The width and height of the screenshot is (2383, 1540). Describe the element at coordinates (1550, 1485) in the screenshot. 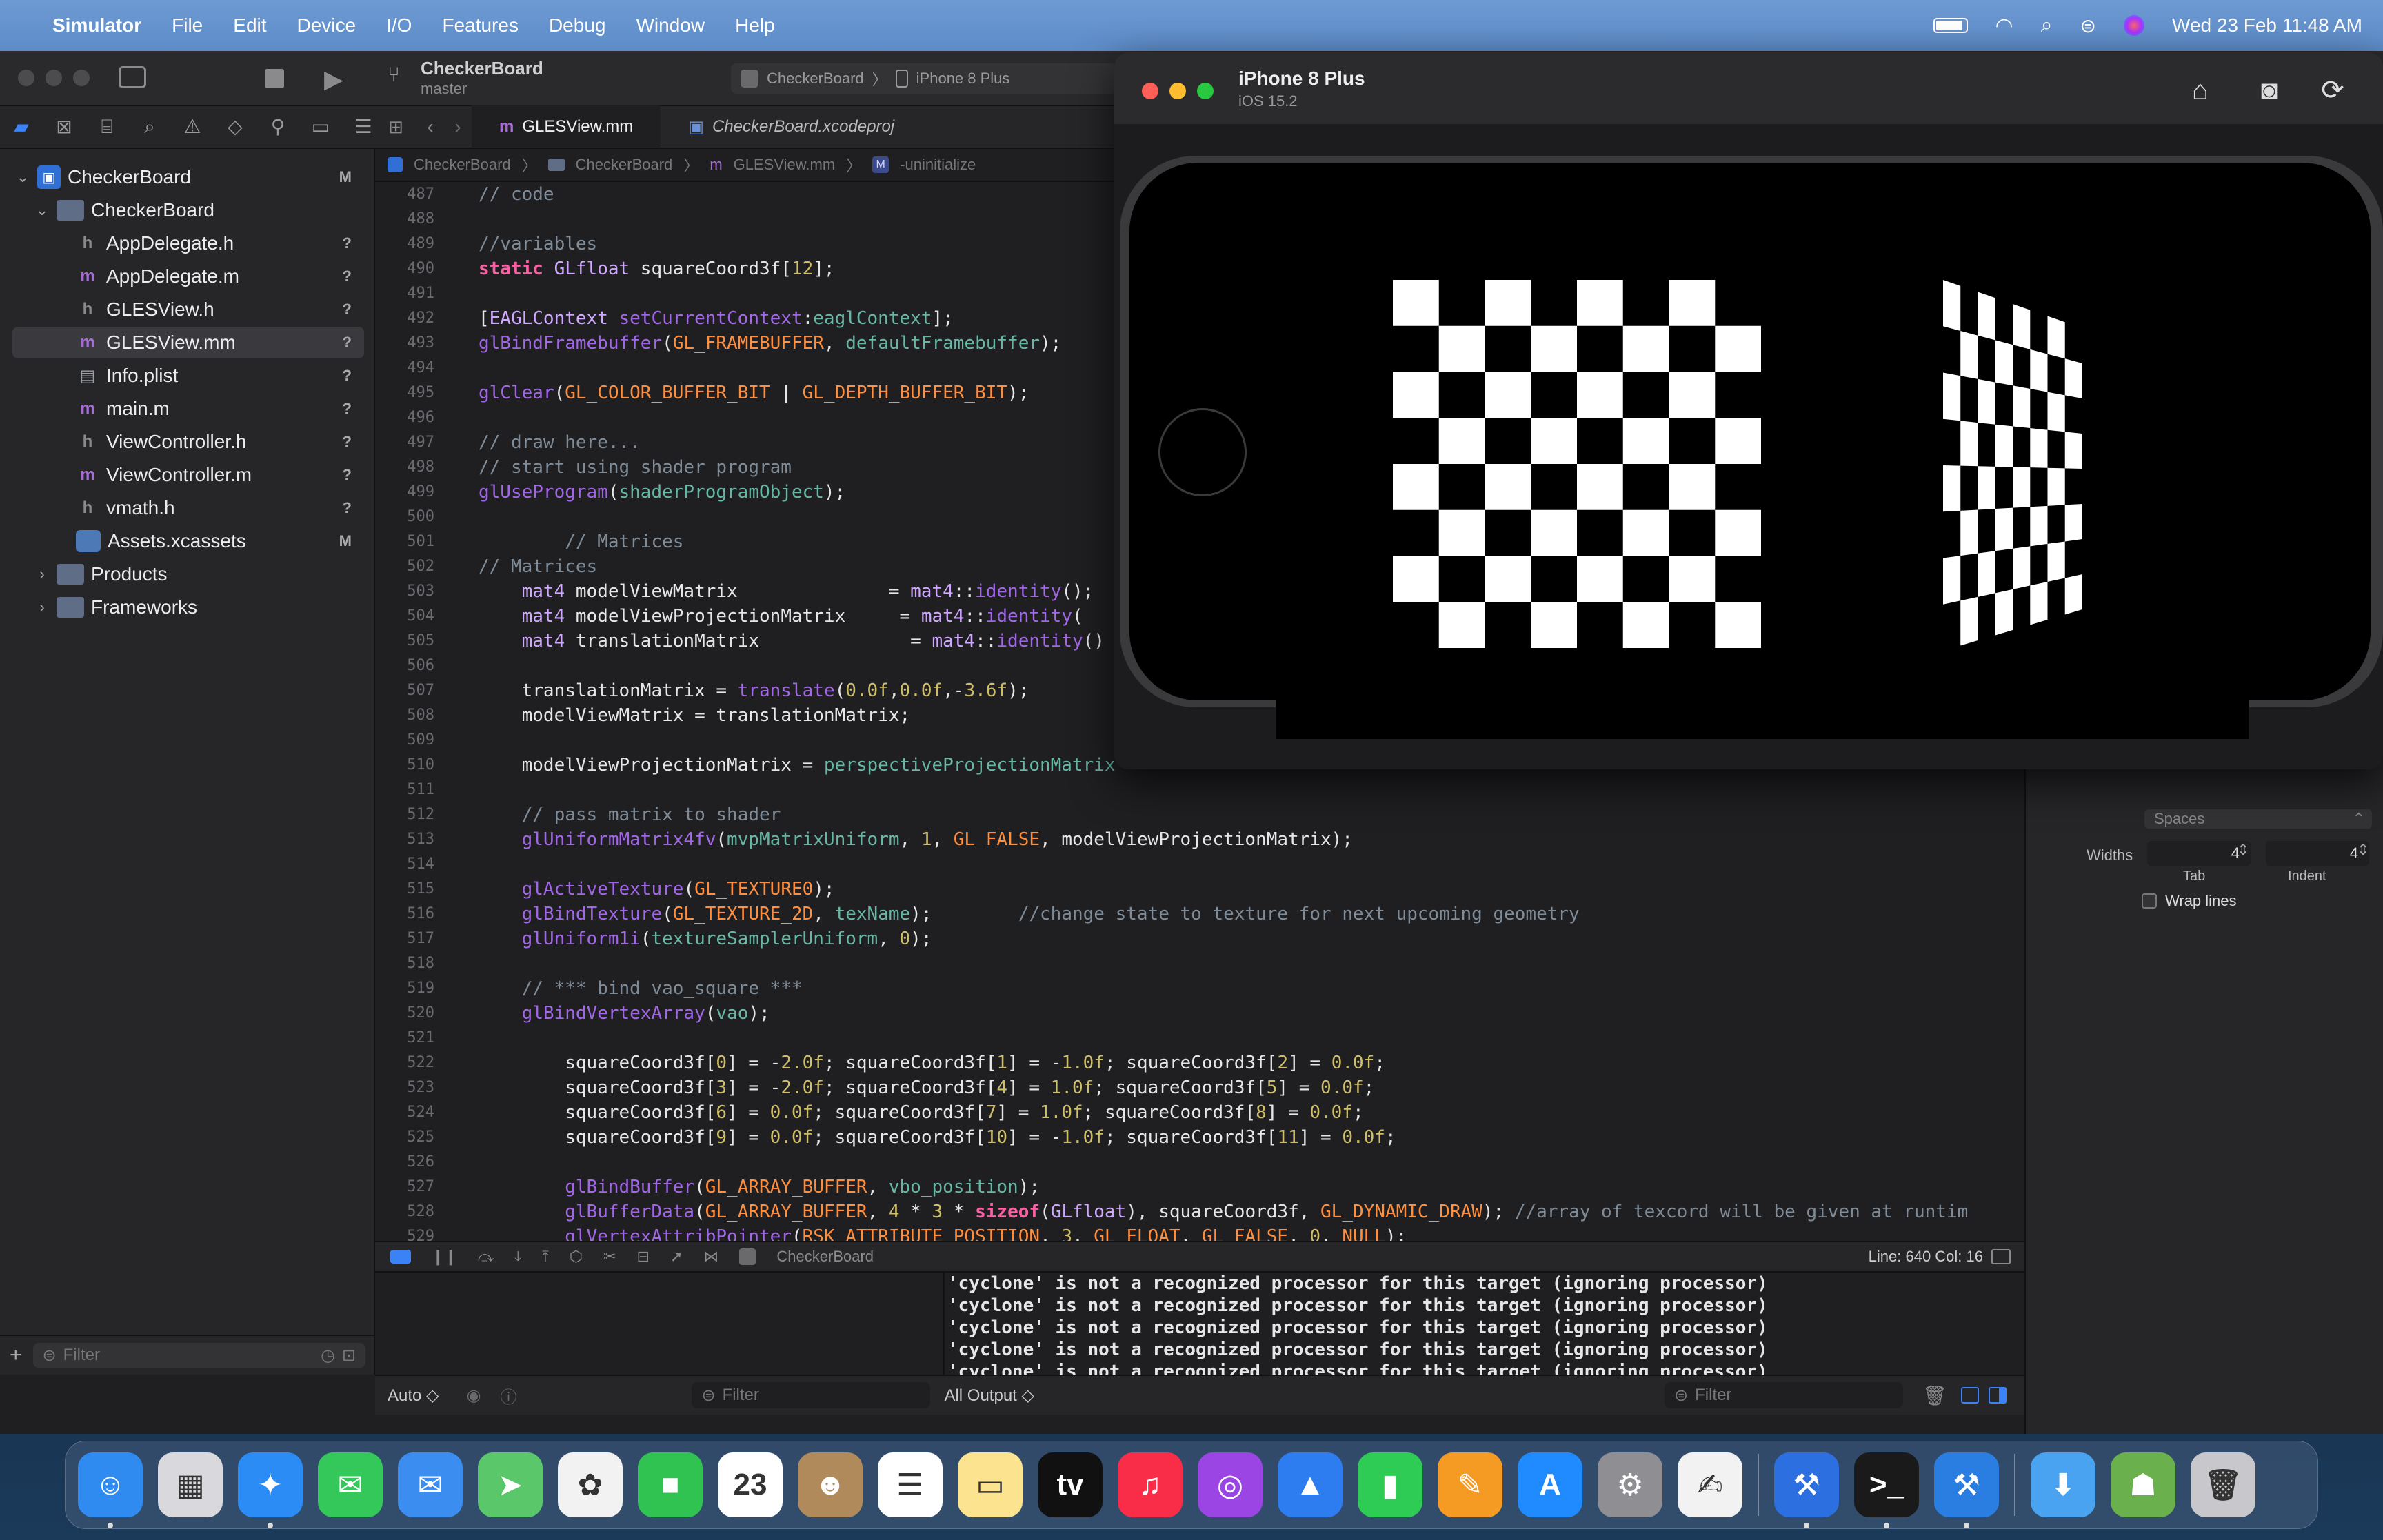

I see `dock-app-store-icon: A` at that location.